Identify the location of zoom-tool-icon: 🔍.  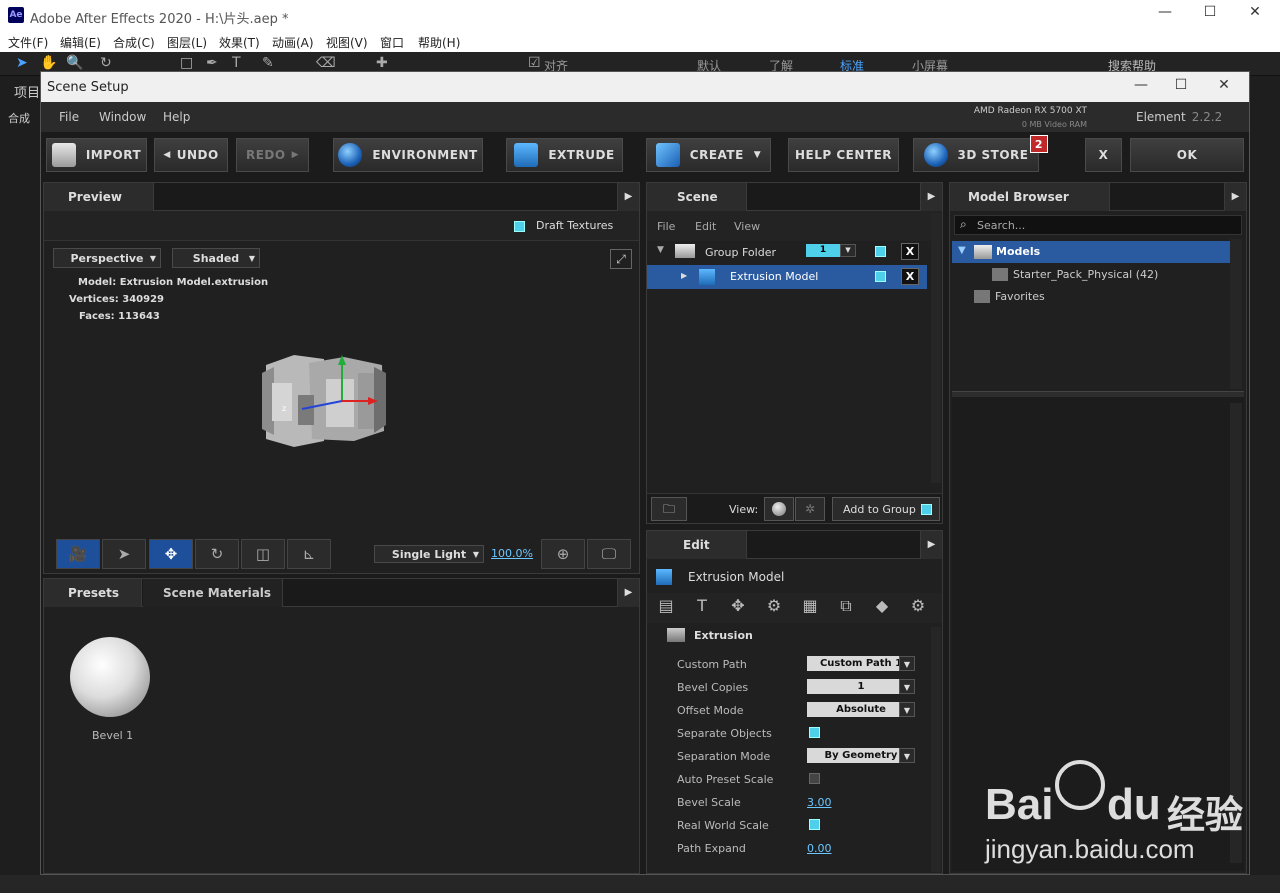
(74, 63).